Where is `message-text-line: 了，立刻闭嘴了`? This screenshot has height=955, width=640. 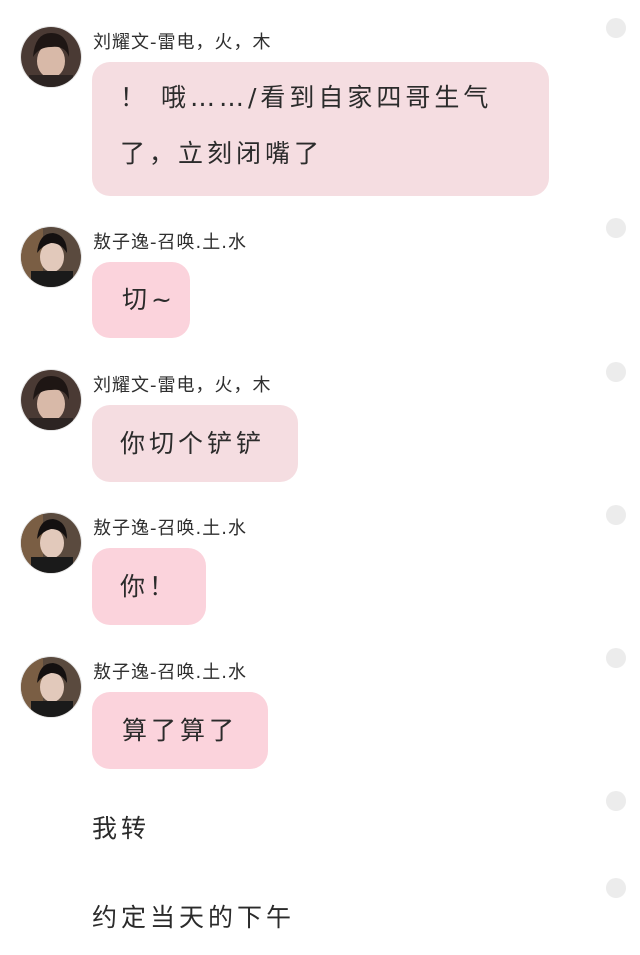 message-text-line: 了，立刻闭嘴了 is located at coordinates (222, 153).